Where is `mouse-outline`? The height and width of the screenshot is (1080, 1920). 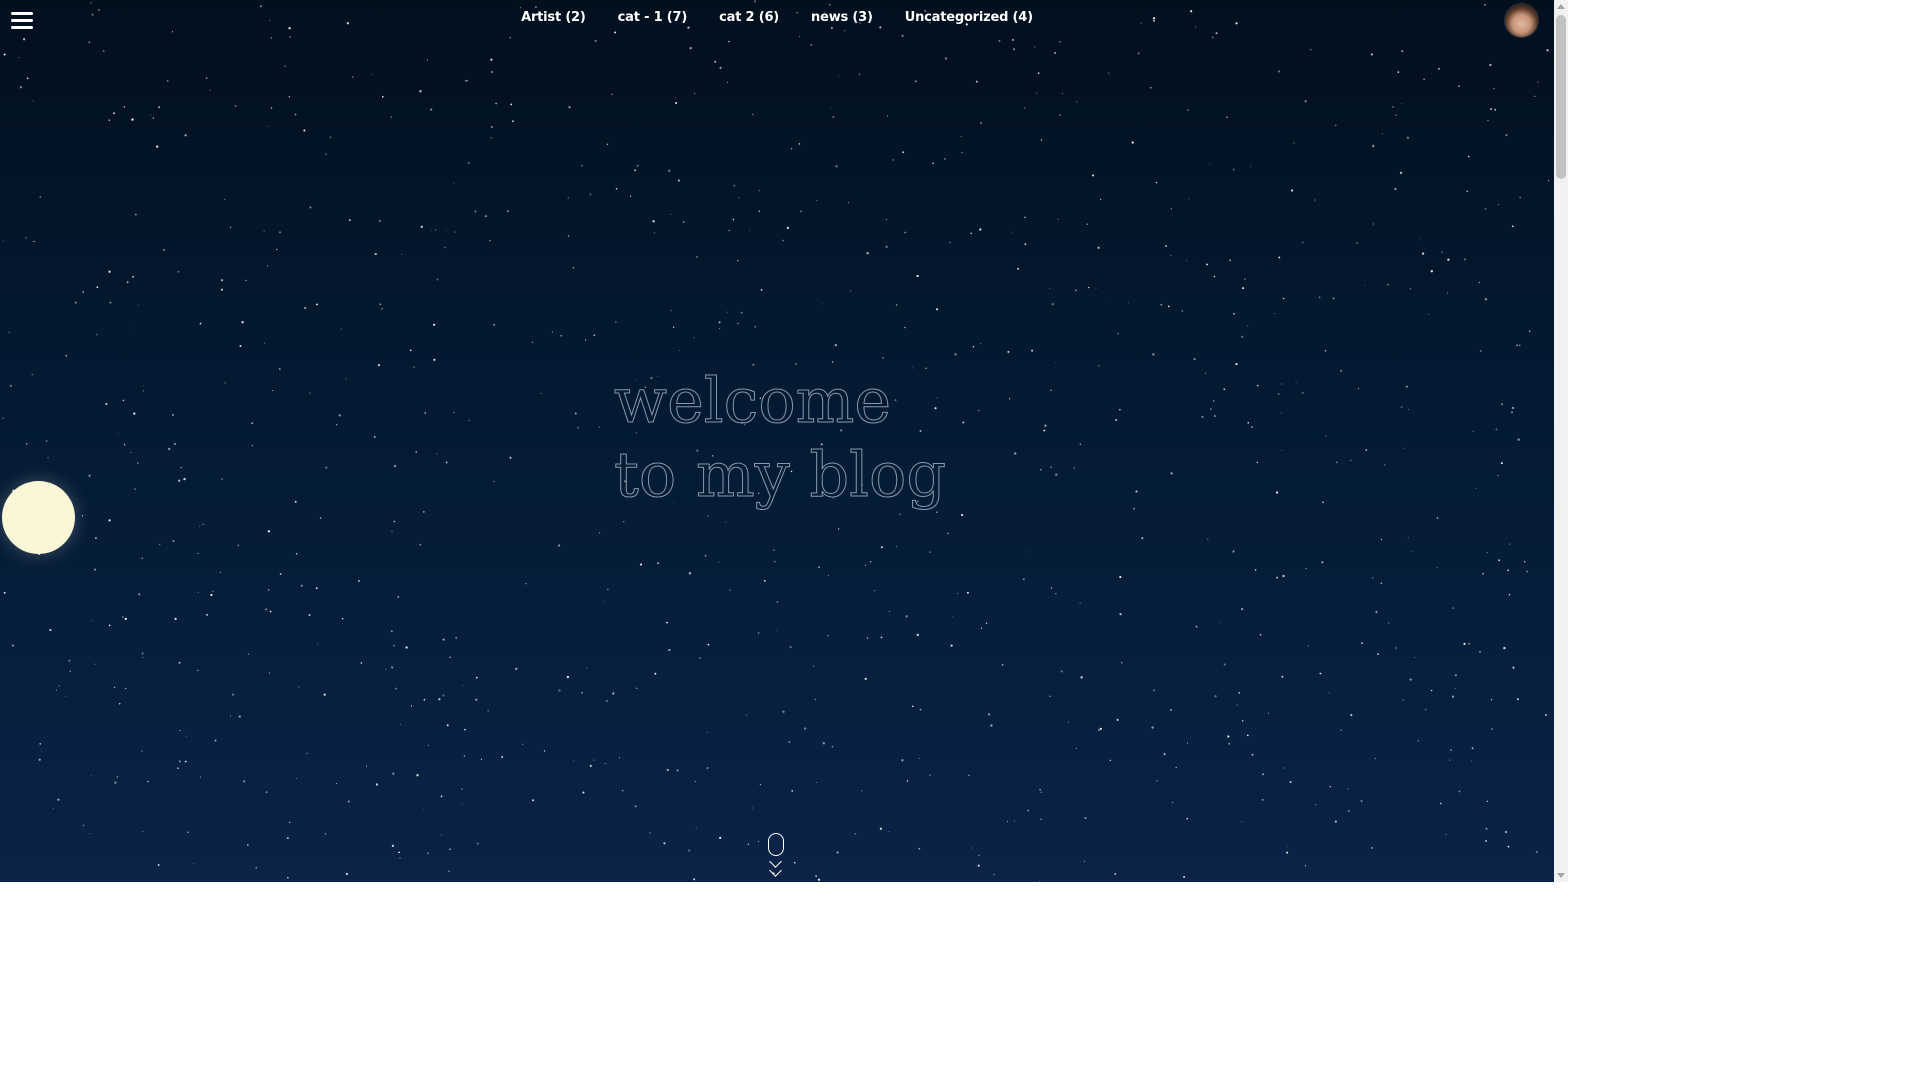 mouse-outline is located at coordinates (776, 844).